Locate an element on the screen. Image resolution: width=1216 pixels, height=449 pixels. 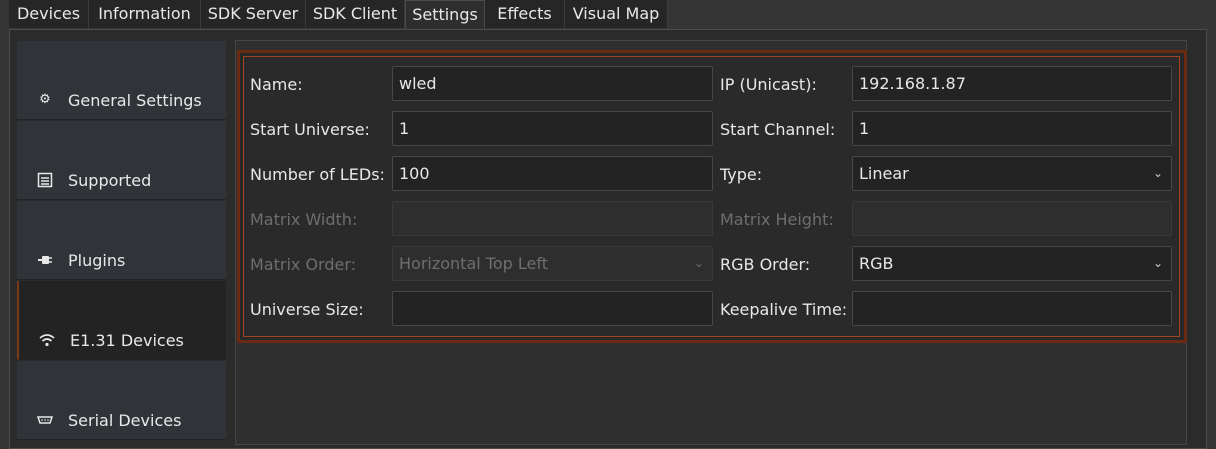
sidebar-item-plugins: Plugins is located at coordinates (121, 240).